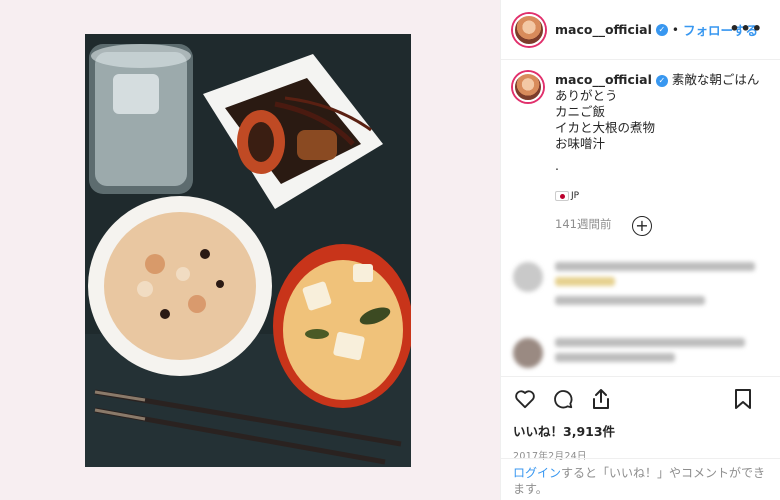  Describe the element at coordinates (603, 29) in the screenshot. I see `username-link: maco__official` at that location.